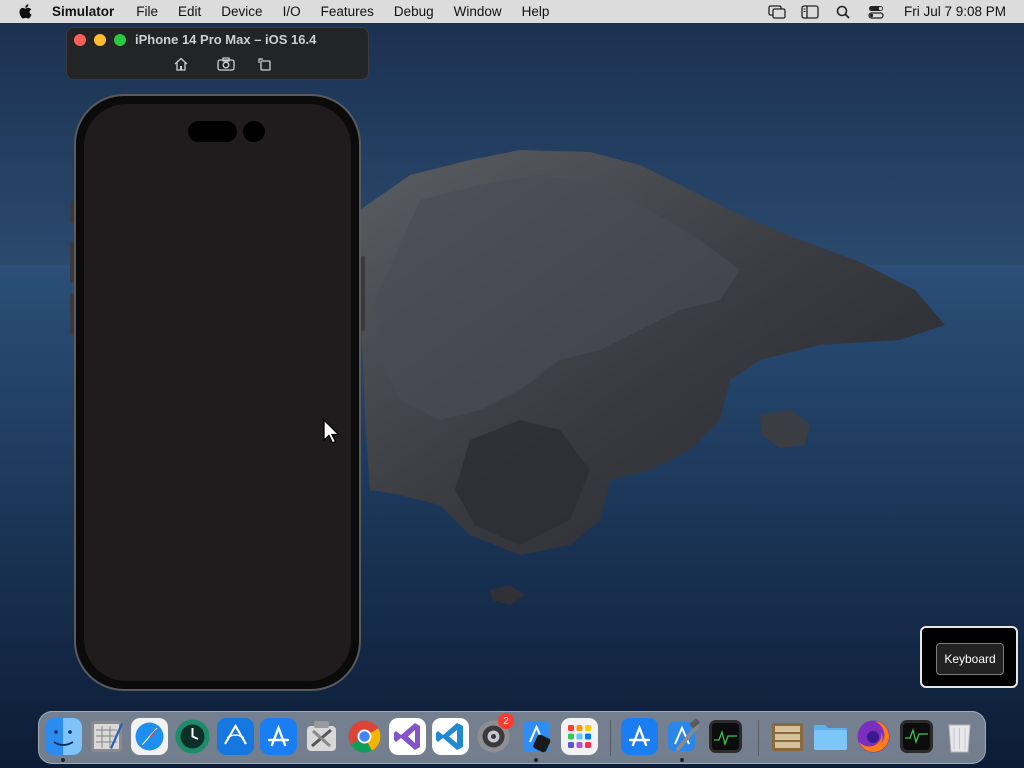 The image size is (1024, 768). I want to click on folder-icon, so click(830, 736).